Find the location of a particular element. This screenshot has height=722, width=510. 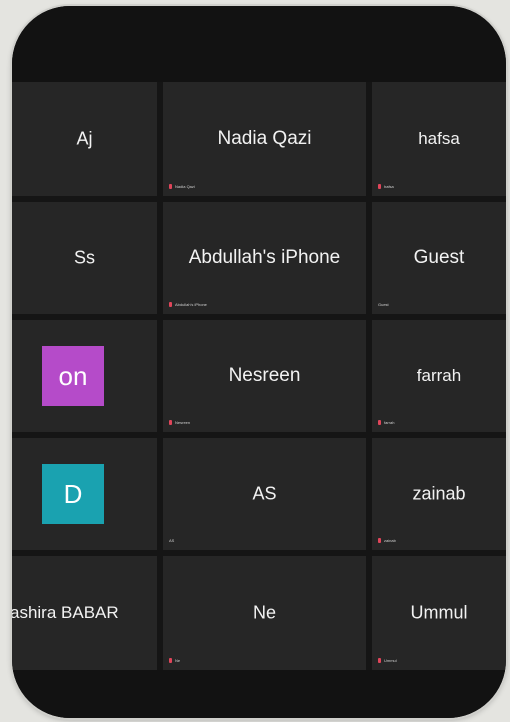

participant-label-text: Nesreen is located at coordinates (183, 422).